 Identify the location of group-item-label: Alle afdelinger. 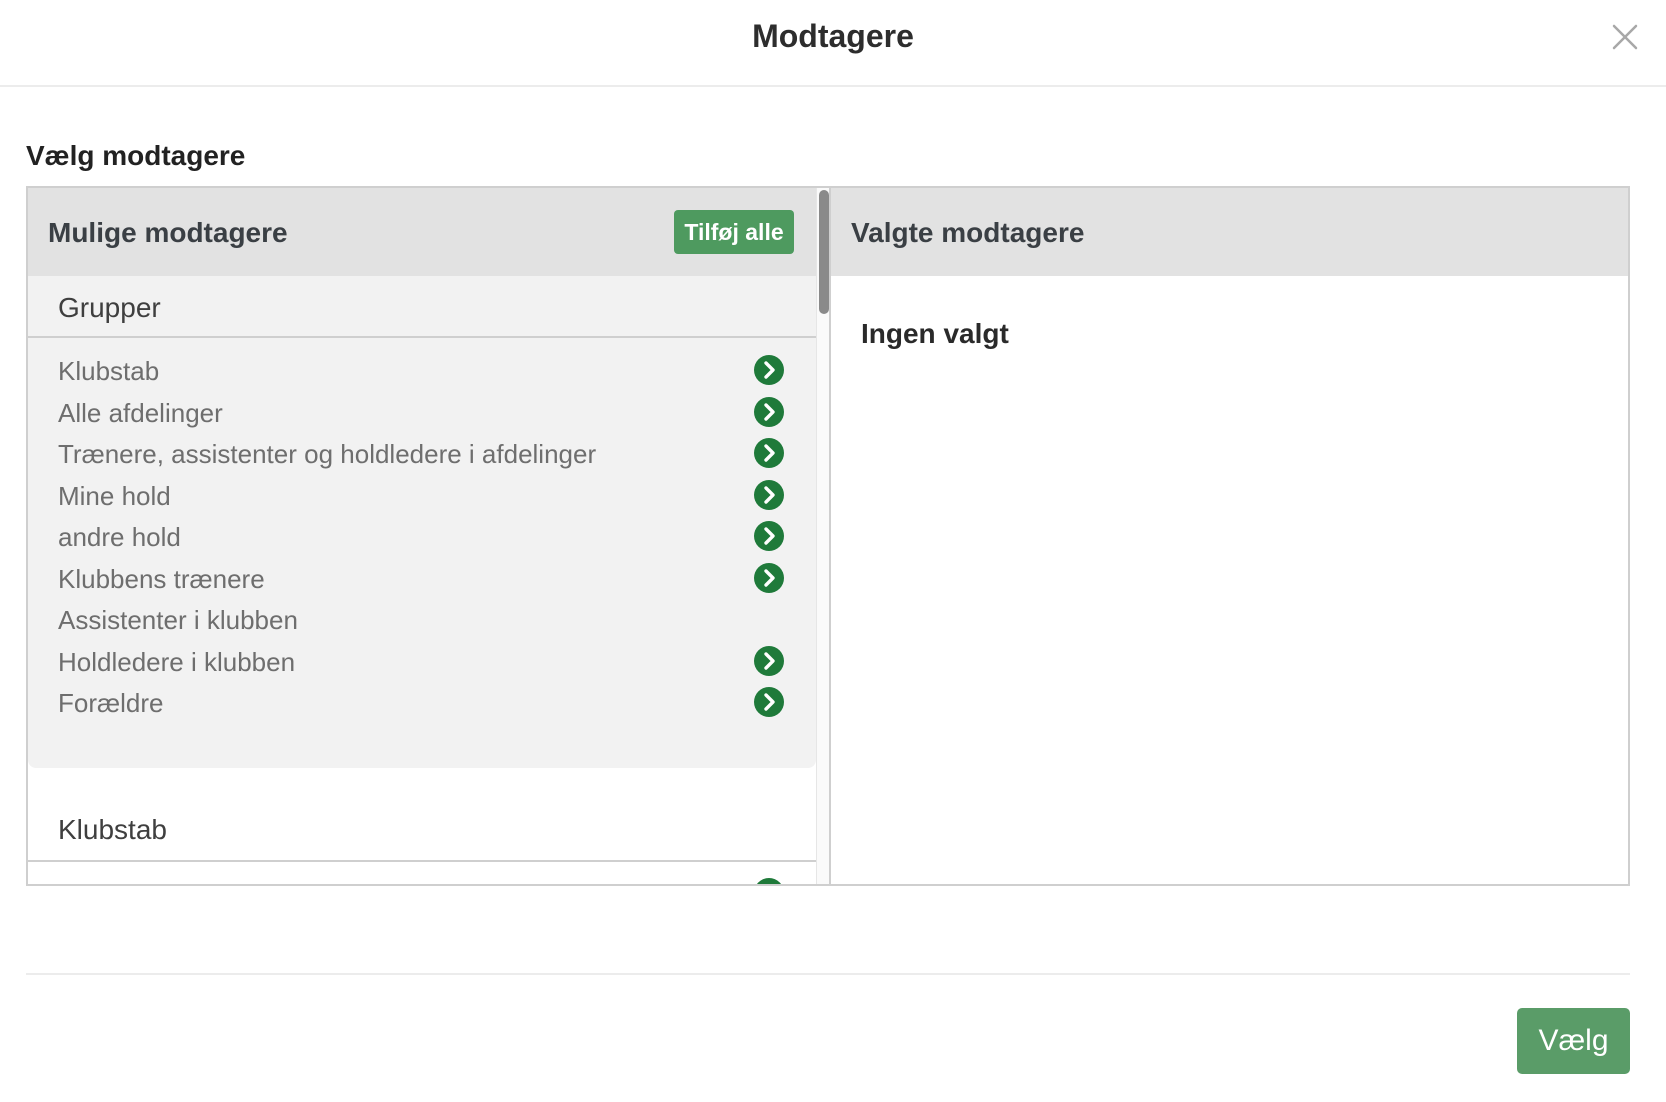
(140, 412).